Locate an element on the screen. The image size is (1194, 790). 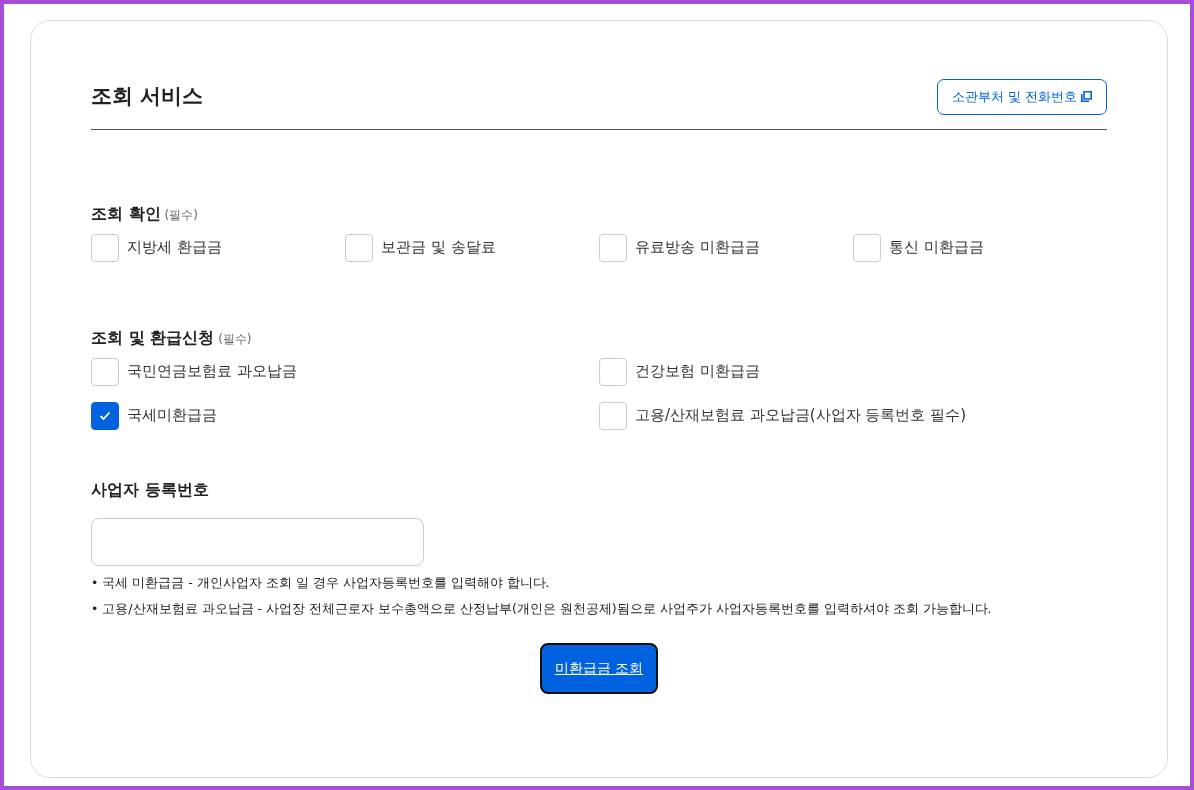
checkbox-label: 지방세 환급금 is located at coordinates (174, 248).